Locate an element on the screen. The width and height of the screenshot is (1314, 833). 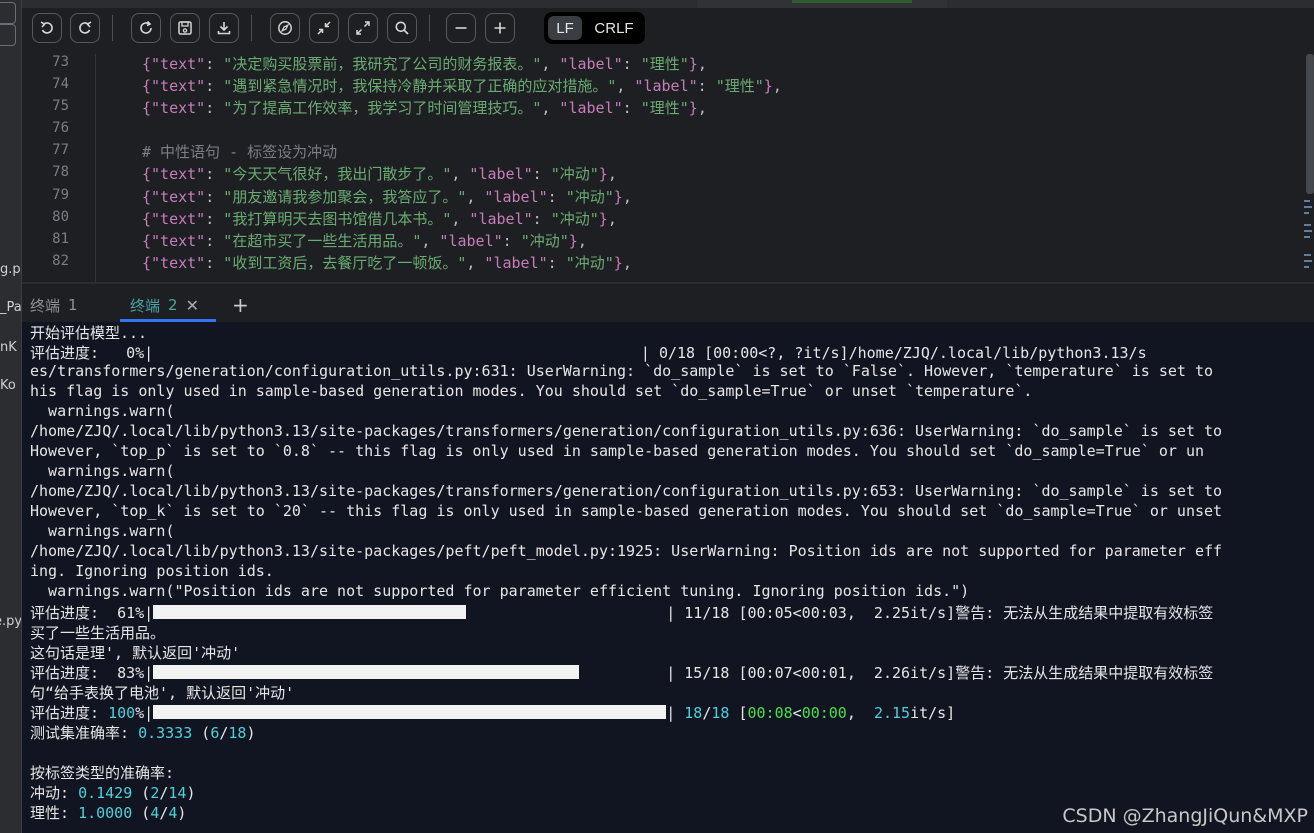
file-fragment-2: _Pa is located at coordinates (10, 307).